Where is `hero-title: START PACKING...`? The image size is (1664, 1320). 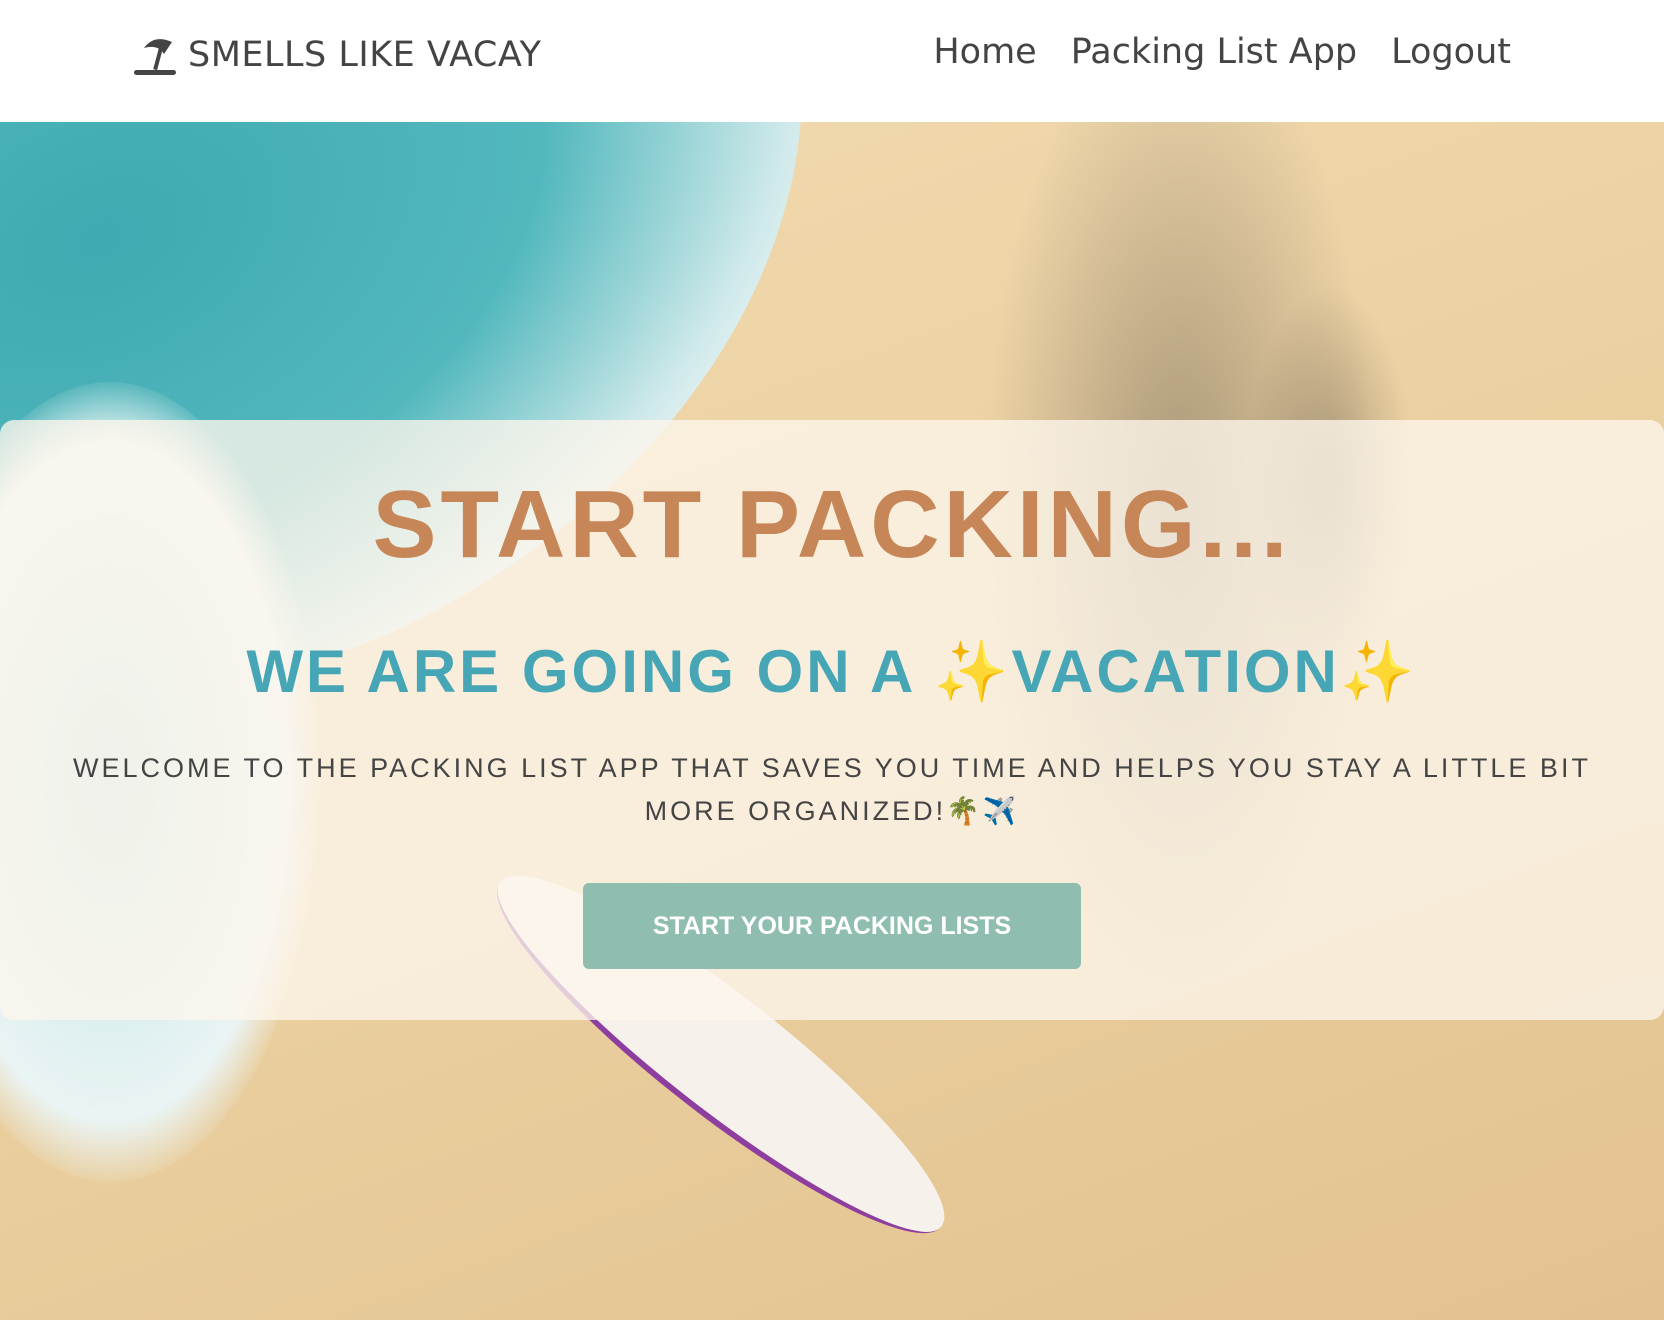 hero-title: START PACKING... is located at coordinates (832, 524).